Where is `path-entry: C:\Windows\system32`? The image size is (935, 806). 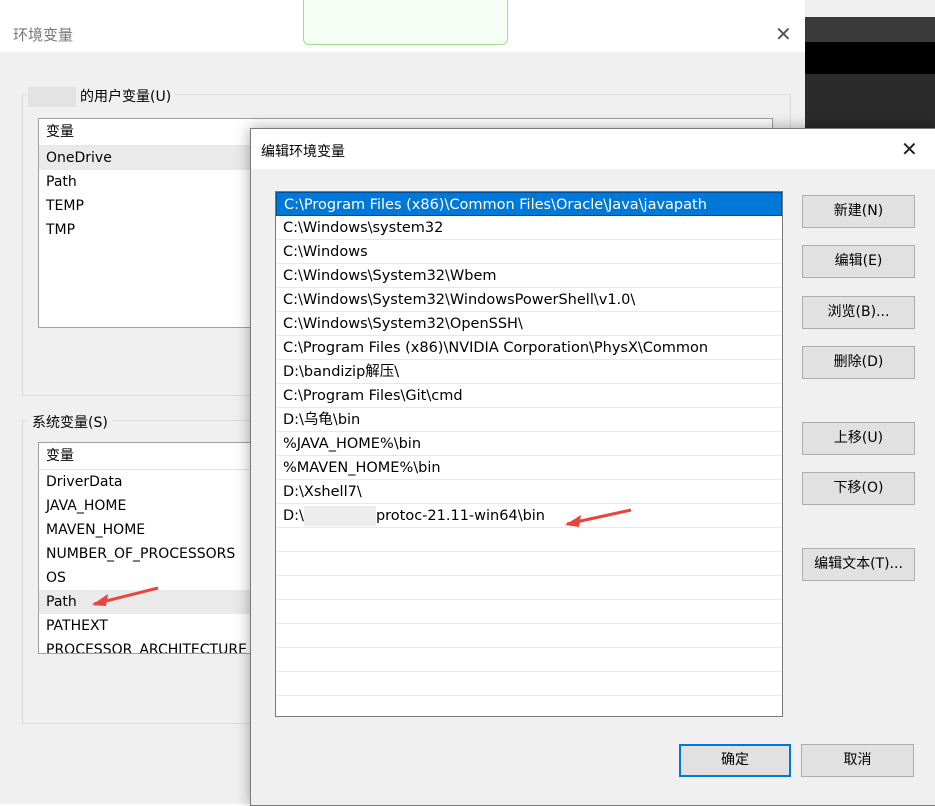
path-entry: C:\Windows\system32 is located at coordinates (529, 228).